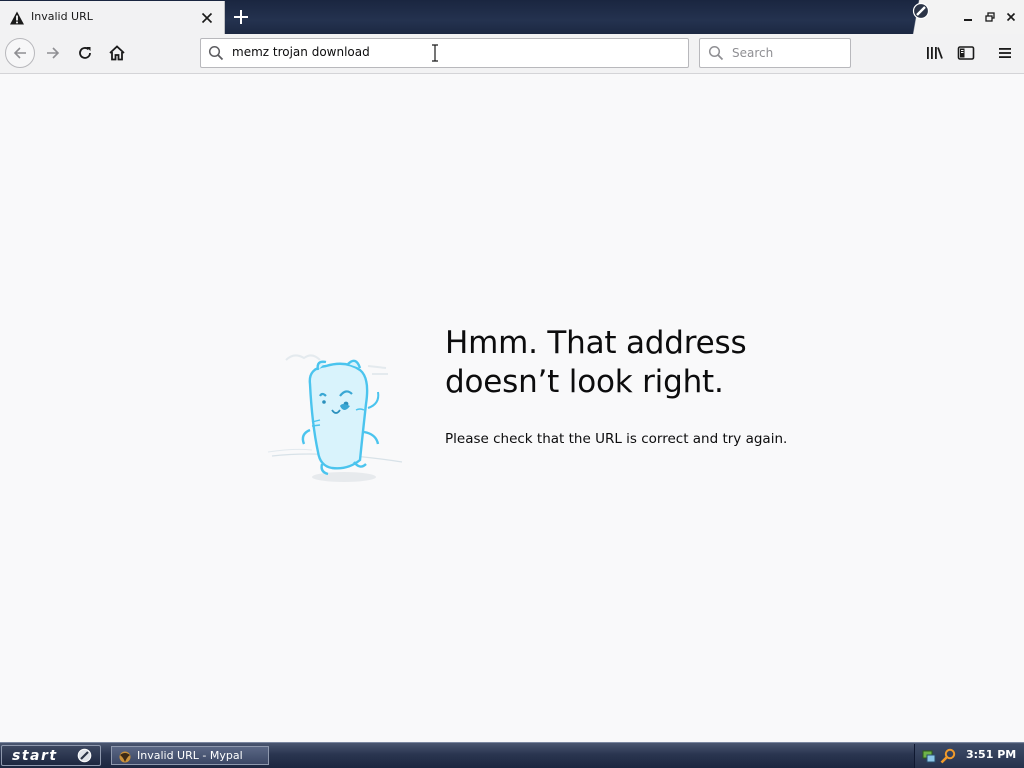 This screenshot has height=768, width=1024. I want to click on restore-icon, so click(990, 17).